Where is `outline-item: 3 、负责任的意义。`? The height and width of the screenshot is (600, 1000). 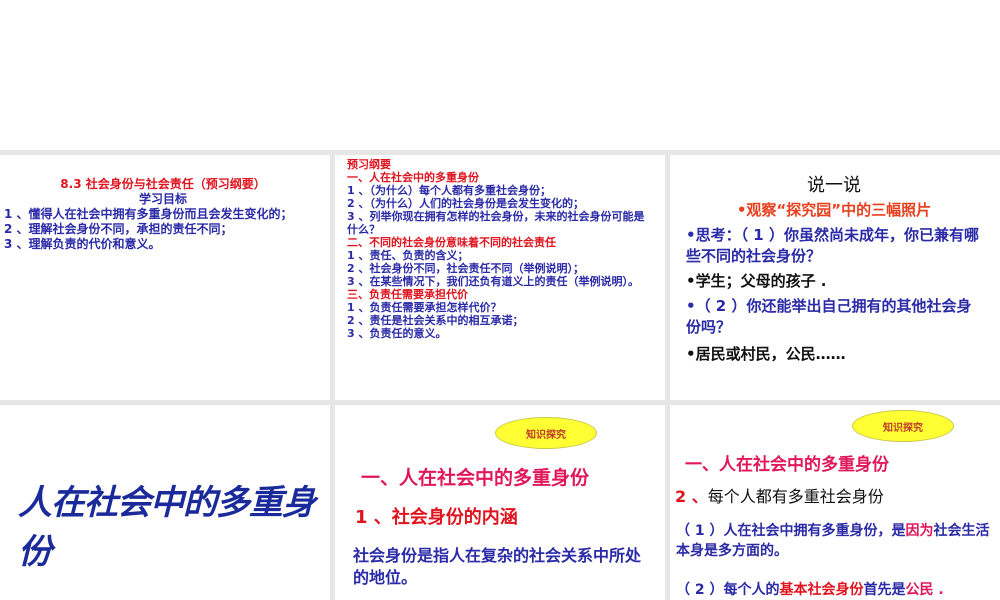 outline-item: 3 、负责任的意义。 is located at coordinates (397, 333).